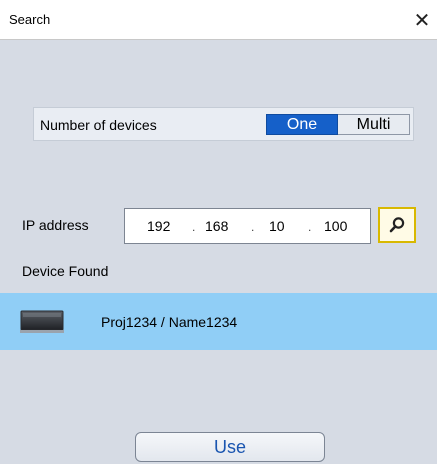 This screenshot has height=464, width=437. I want to click on close-icon: ✕, so click(422, 20).